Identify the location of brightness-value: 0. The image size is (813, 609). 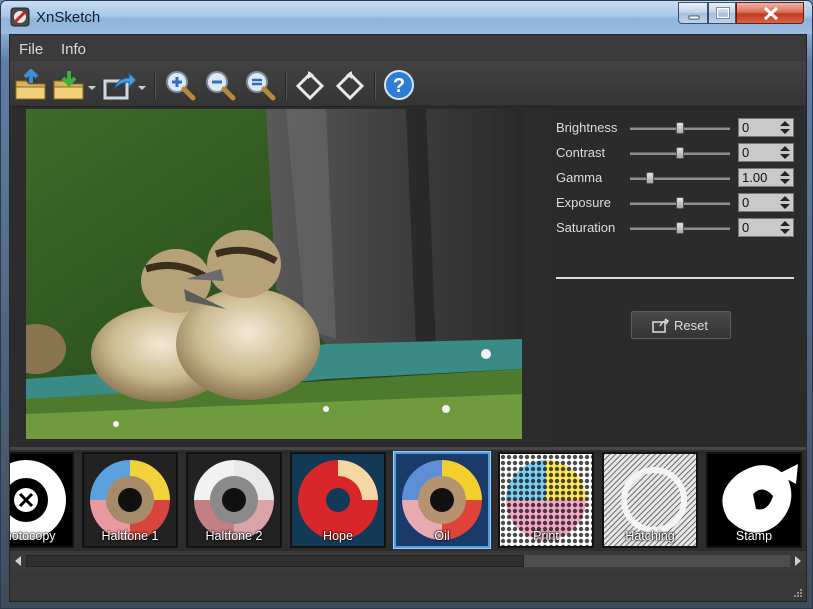
(745, 127).